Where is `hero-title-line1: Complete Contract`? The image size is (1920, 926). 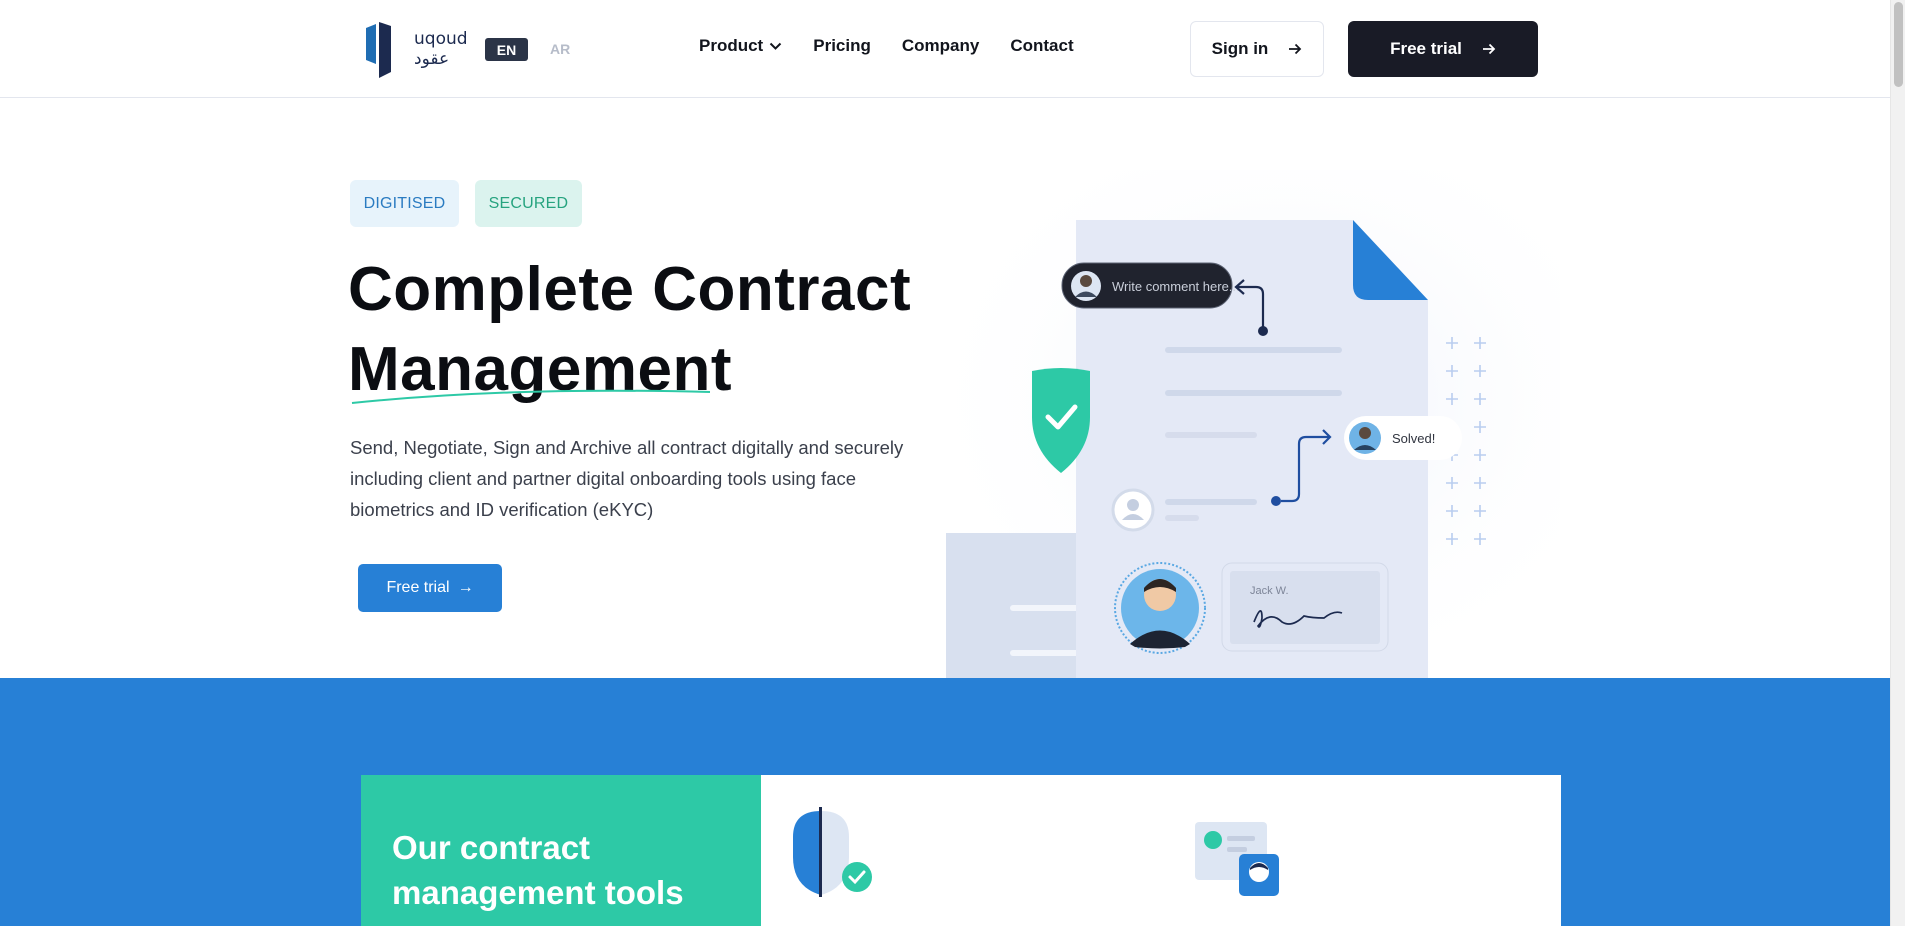 hero-title-line1: Complete Contract is located at coordinates (630, 289).